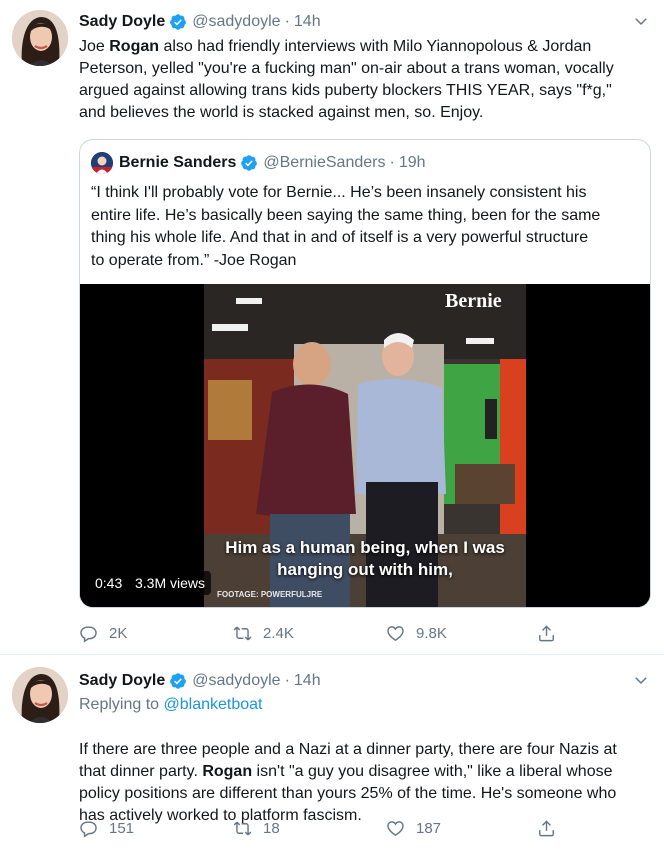 This screenshot has width=664, height=851. Describe the element at coordinates (413, 828) in the screenshot. I see `like-button: 187` at that location.